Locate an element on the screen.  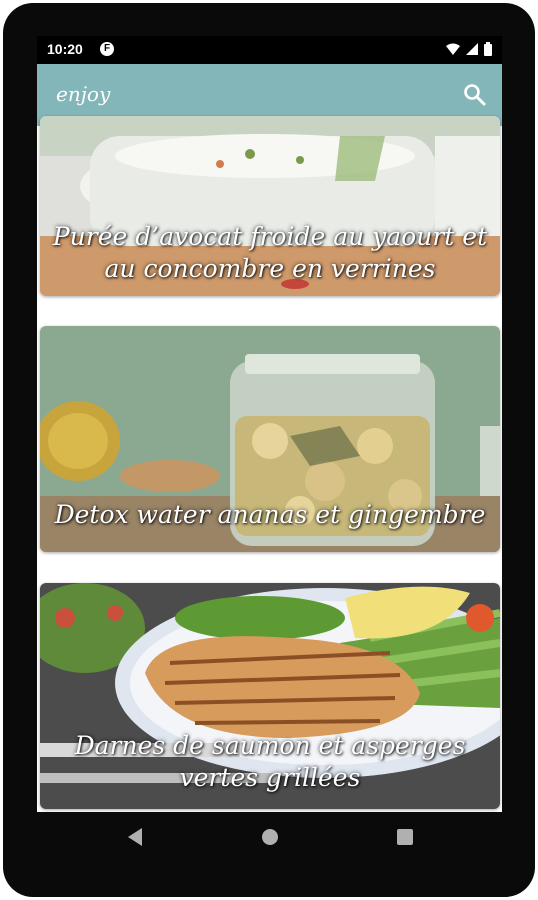
recipe-title: Detox water ananas et gingembre is located at coordinates (270, 514).